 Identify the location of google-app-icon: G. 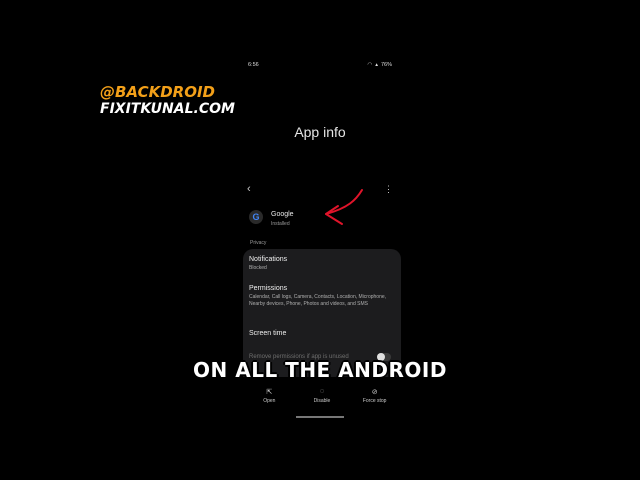
(256, 217).